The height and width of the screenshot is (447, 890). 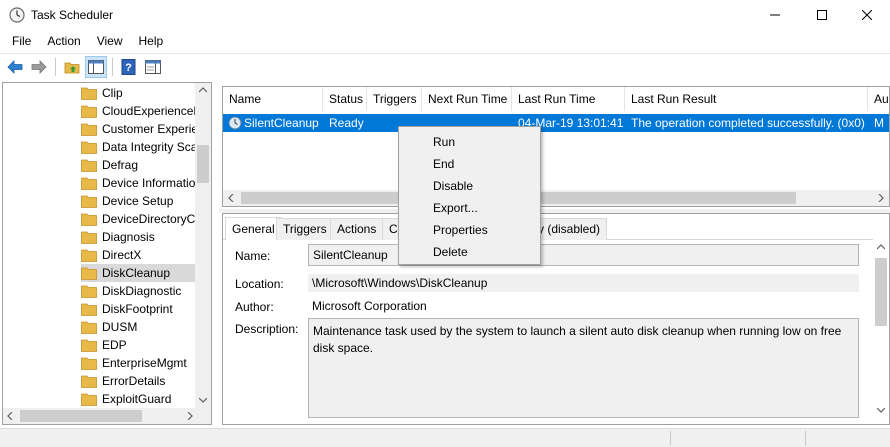 What do you see at coordinates (469, 252) in the screenshot?
I see `context-menu-delete: Delete` at bounding box center [469, 252].